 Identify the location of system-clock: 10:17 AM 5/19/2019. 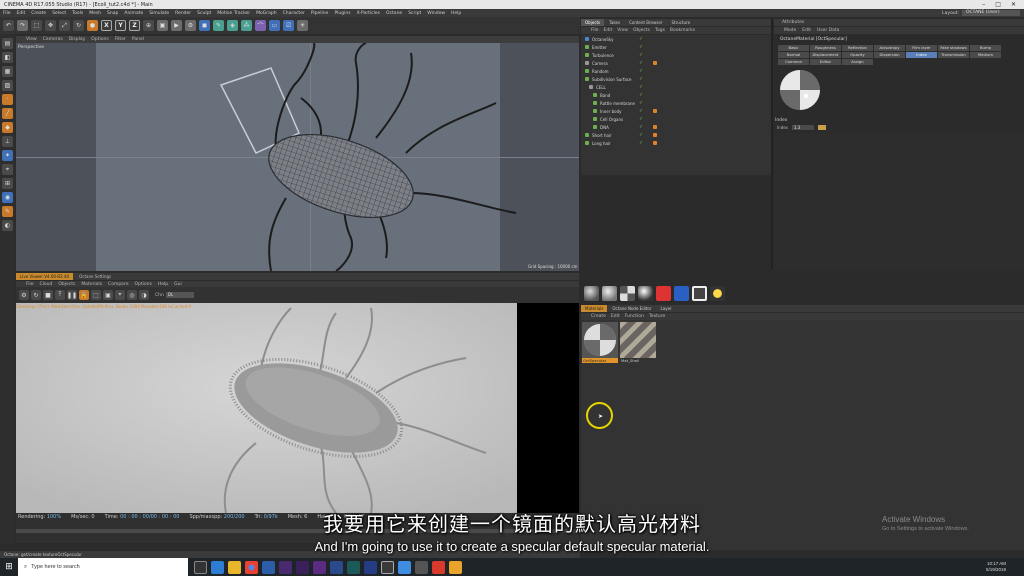
(1005, 567).